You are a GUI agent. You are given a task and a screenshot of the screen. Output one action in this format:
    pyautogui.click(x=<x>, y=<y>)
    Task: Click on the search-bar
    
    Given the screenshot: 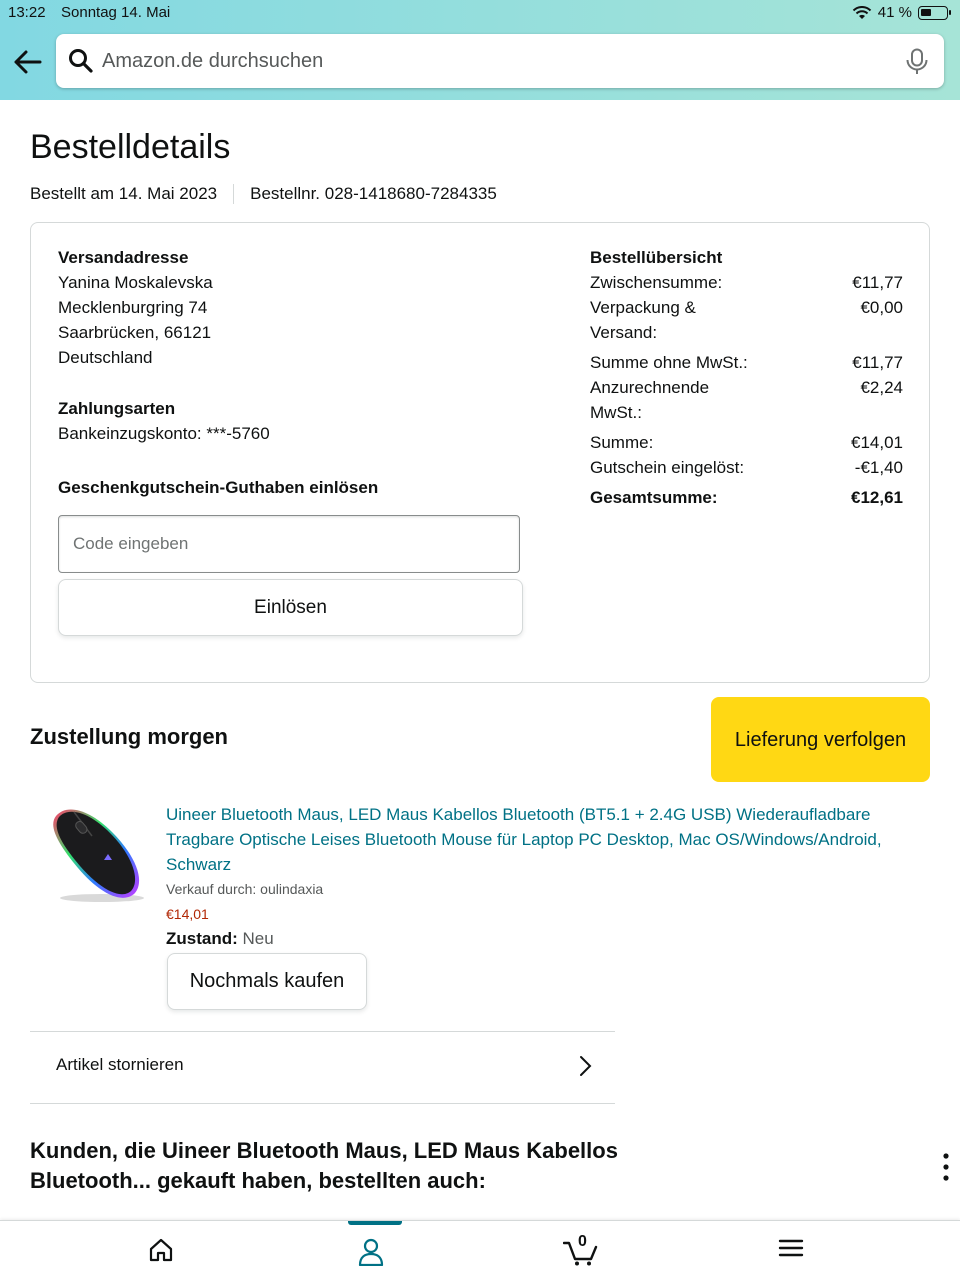 What is the action you would take?
    pyautogui.click(x=500, y=61)
    